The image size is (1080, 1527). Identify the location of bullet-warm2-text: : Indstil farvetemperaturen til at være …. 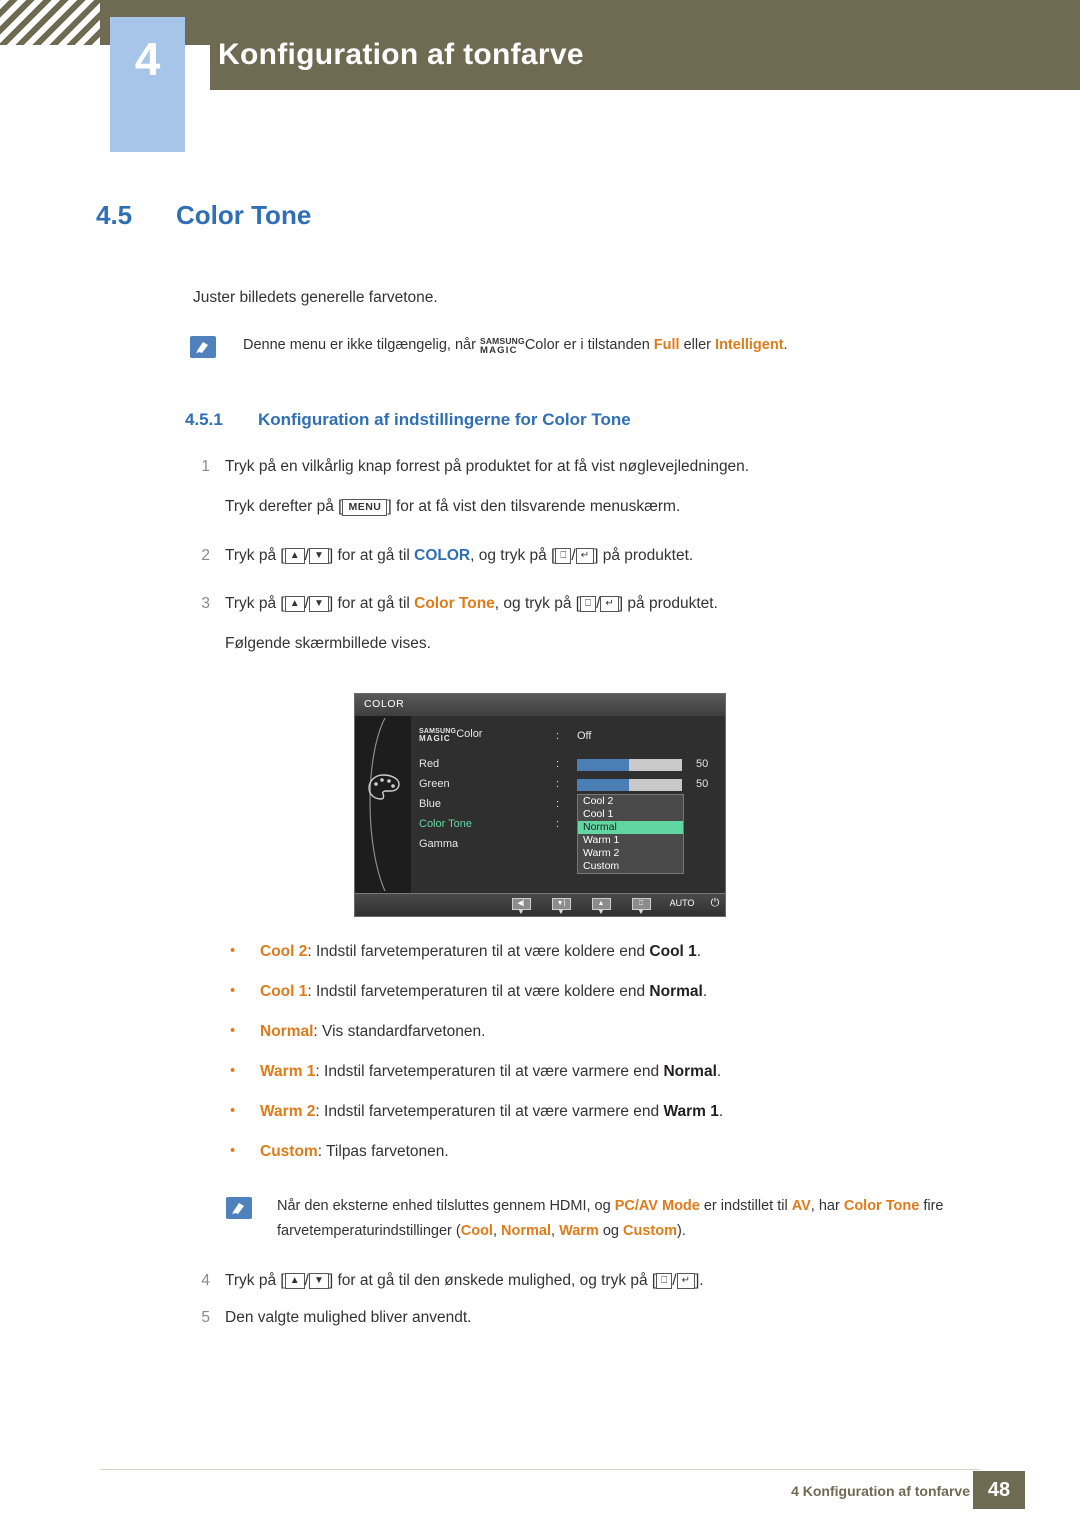
(489, 1112).